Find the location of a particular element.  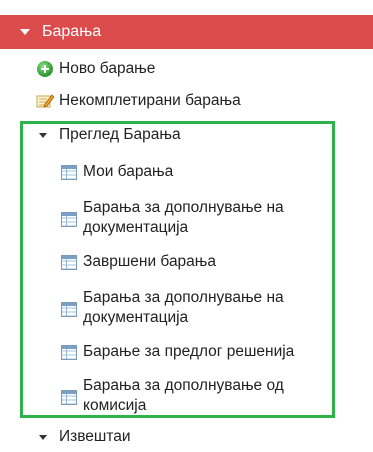

submenu-item-label: Завршени барања is located at coordinates (150, 261).